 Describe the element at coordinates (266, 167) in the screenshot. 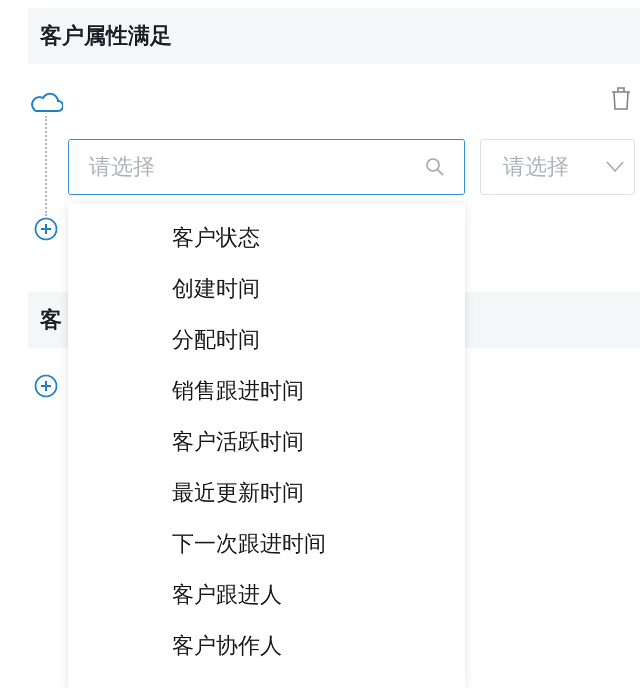

I see `search-field: 请选择` at that location.